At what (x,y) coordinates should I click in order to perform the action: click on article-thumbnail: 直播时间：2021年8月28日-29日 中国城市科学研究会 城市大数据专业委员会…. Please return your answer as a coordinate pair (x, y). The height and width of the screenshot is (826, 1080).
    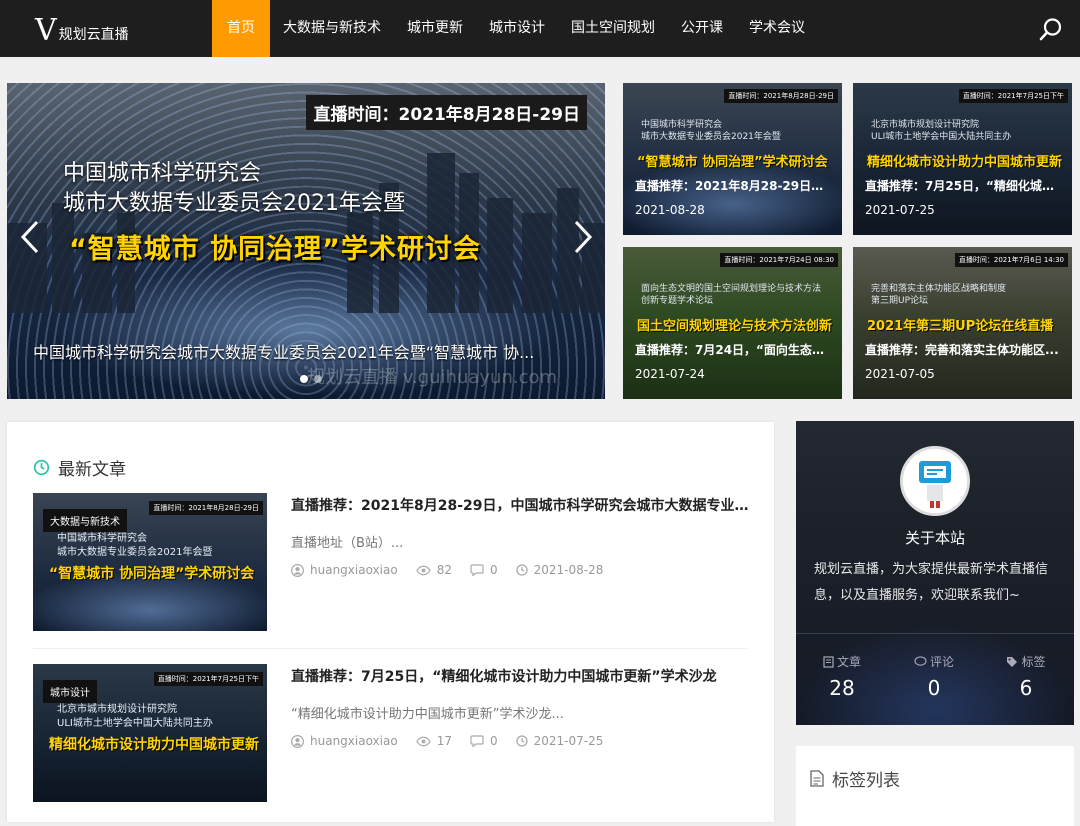
    Looking at the image, I should click on (150, 562).